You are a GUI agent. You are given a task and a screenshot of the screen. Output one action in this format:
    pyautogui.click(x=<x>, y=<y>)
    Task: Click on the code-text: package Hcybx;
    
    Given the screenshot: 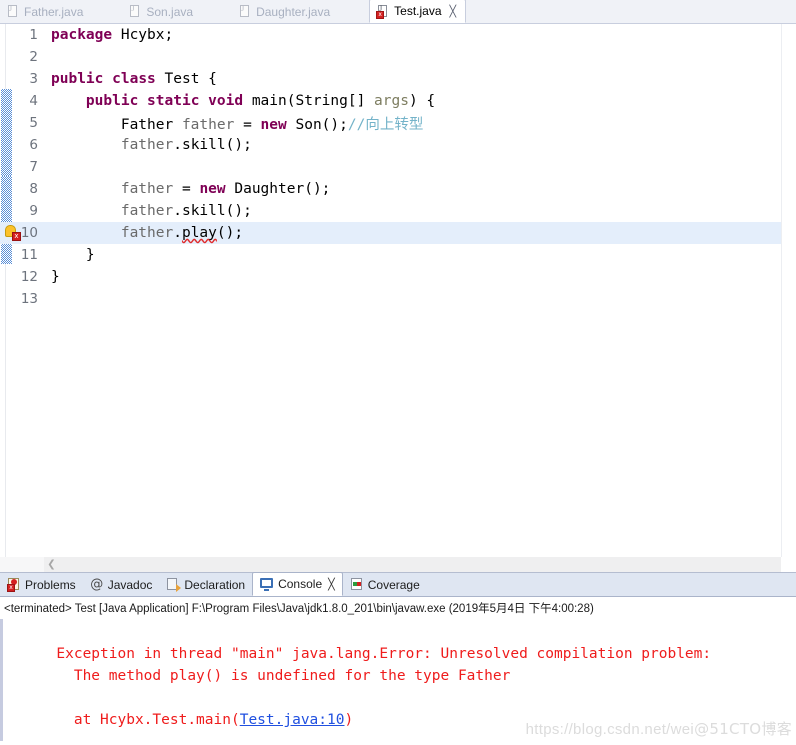 What is the action you would take?
    pyautogui.click(x=108, y=35)
    